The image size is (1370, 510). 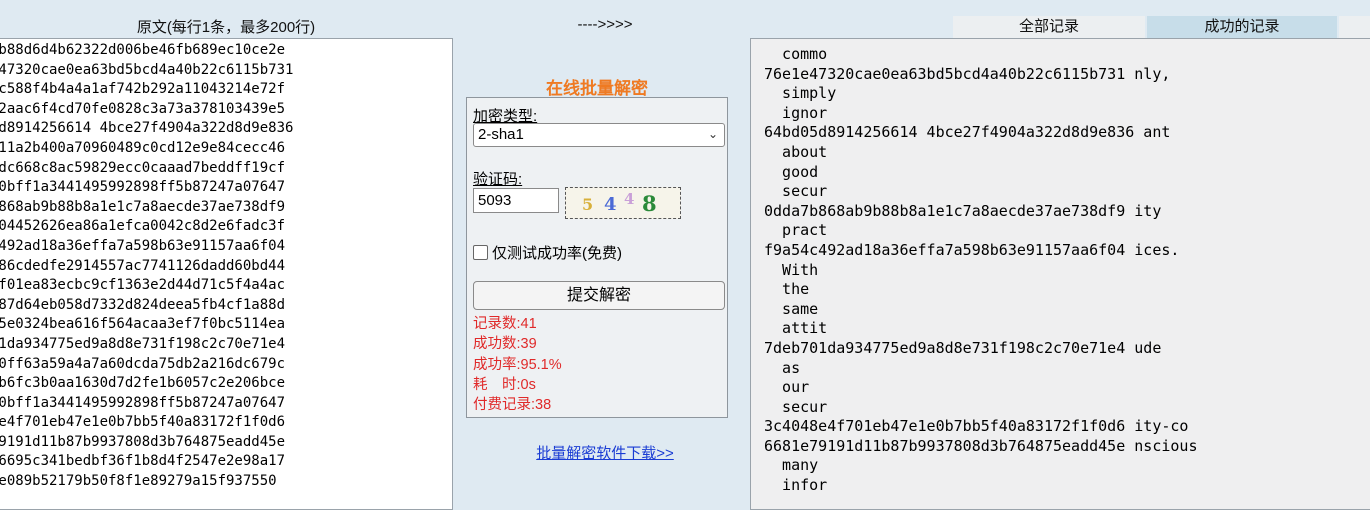 What do you see at coordinates (143, 226) in the screenshot?
I see `source-line: e04452626ea86a1efca0042c8d2e6fadc3f` at bounding box center [143, 226].